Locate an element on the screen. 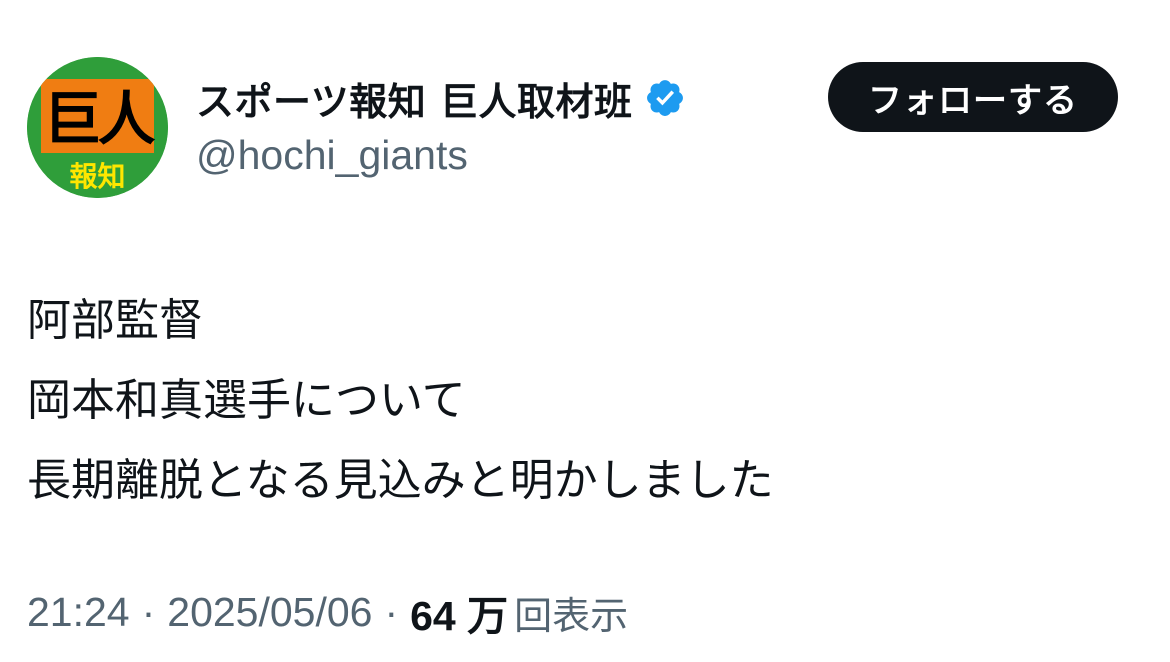 This screenshot has width=1170, height=662. views-label: 回表示 is located at coordinates (571, 615).